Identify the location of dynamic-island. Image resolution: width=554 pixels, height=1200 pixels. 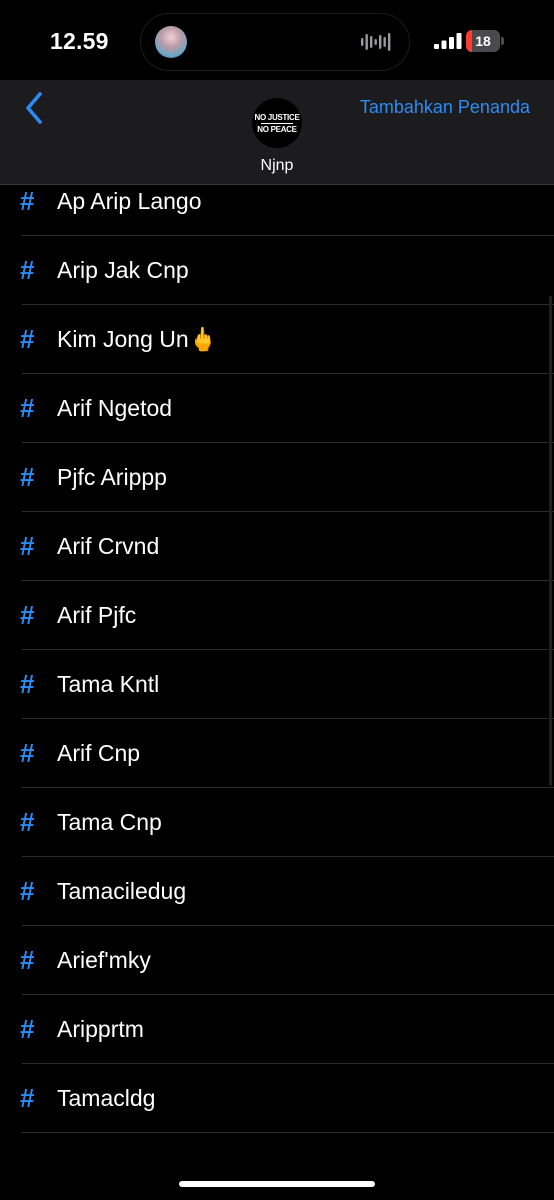
(275, 42).